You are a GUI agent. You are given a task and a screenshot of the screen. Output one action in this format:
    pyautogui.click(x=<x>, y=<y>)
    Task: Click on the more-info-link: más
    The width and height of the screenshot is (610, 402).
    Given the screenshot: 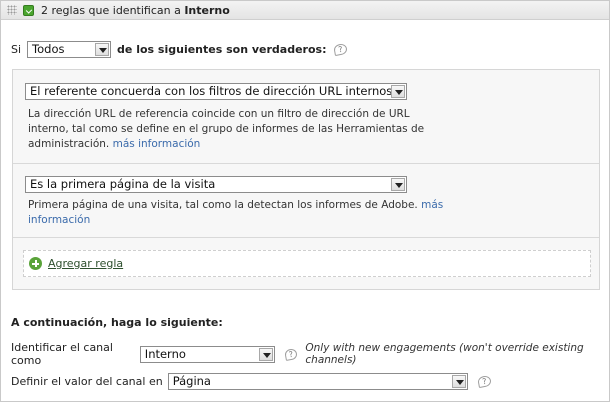 What is the action you would take?
    pyautogui.click(x=432, y=205)
    